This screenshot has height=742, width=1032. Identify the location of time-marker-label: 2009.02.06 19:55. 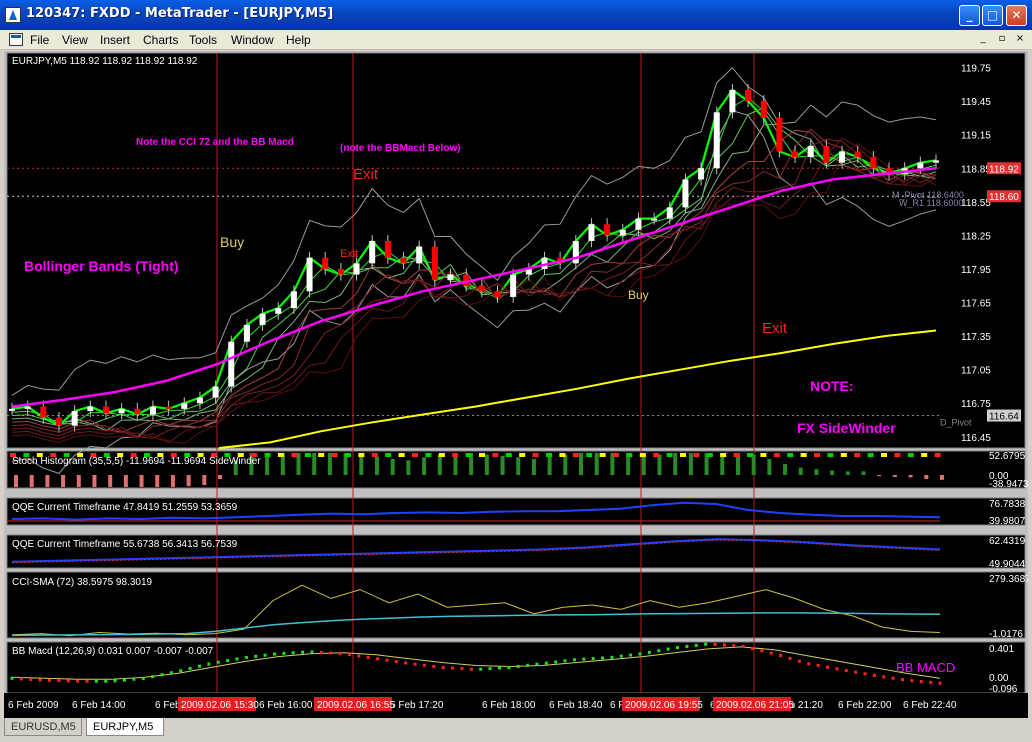
(664, 705).